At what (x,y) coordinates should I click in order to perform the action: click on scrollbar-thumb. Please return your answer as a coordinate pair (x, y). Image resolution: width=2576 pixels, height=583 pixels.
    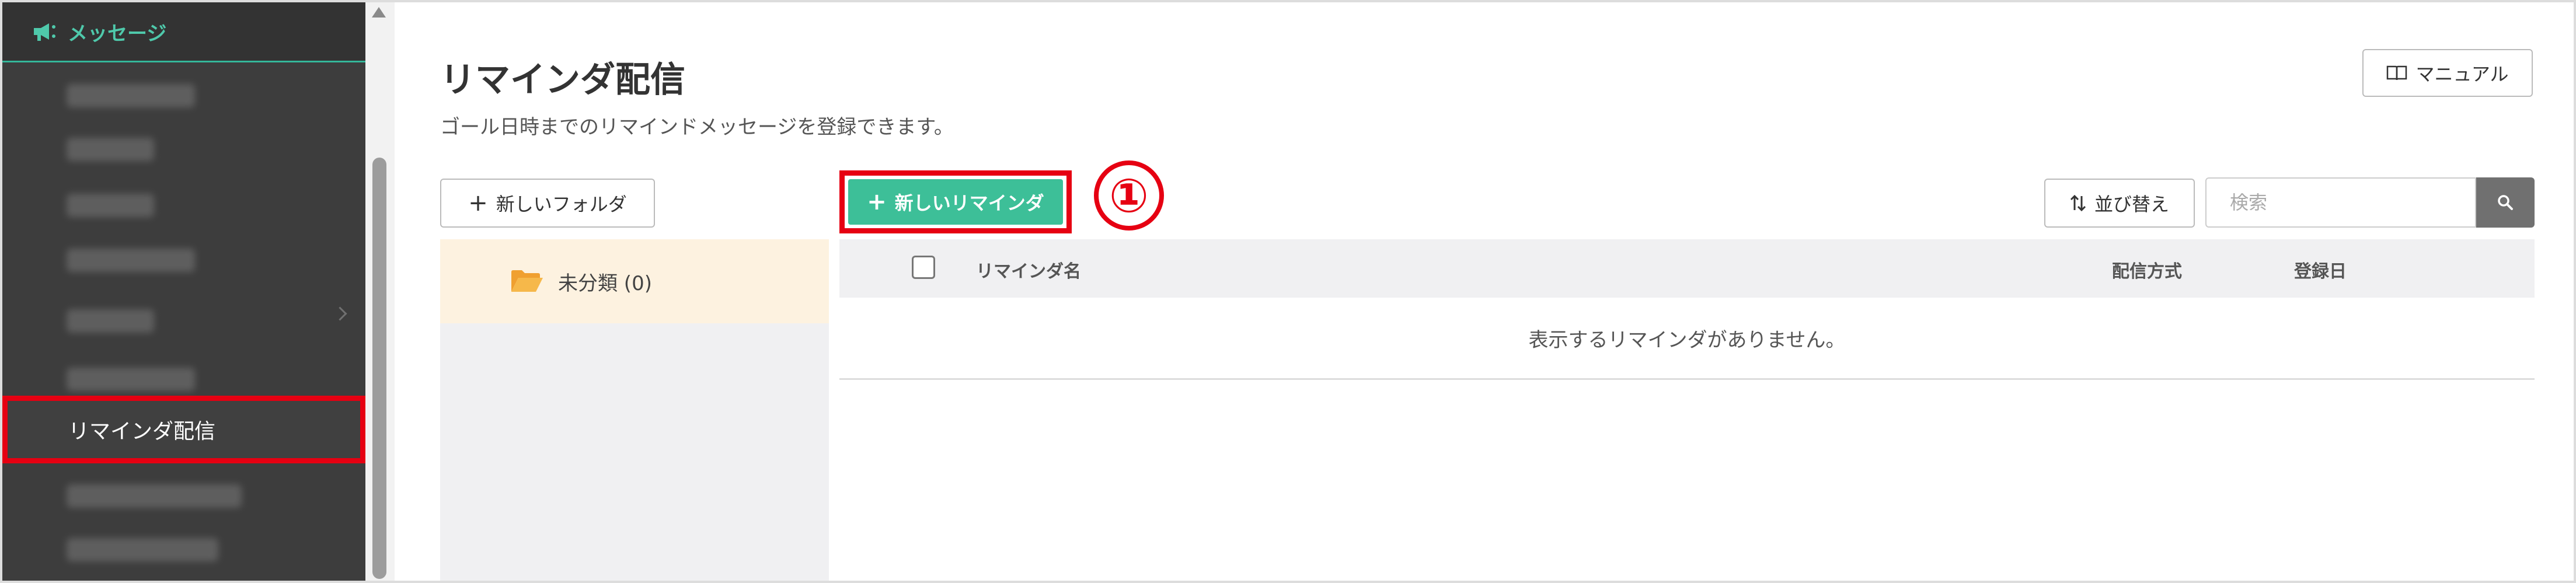
    Looking at the image, I should click on (379, 368).